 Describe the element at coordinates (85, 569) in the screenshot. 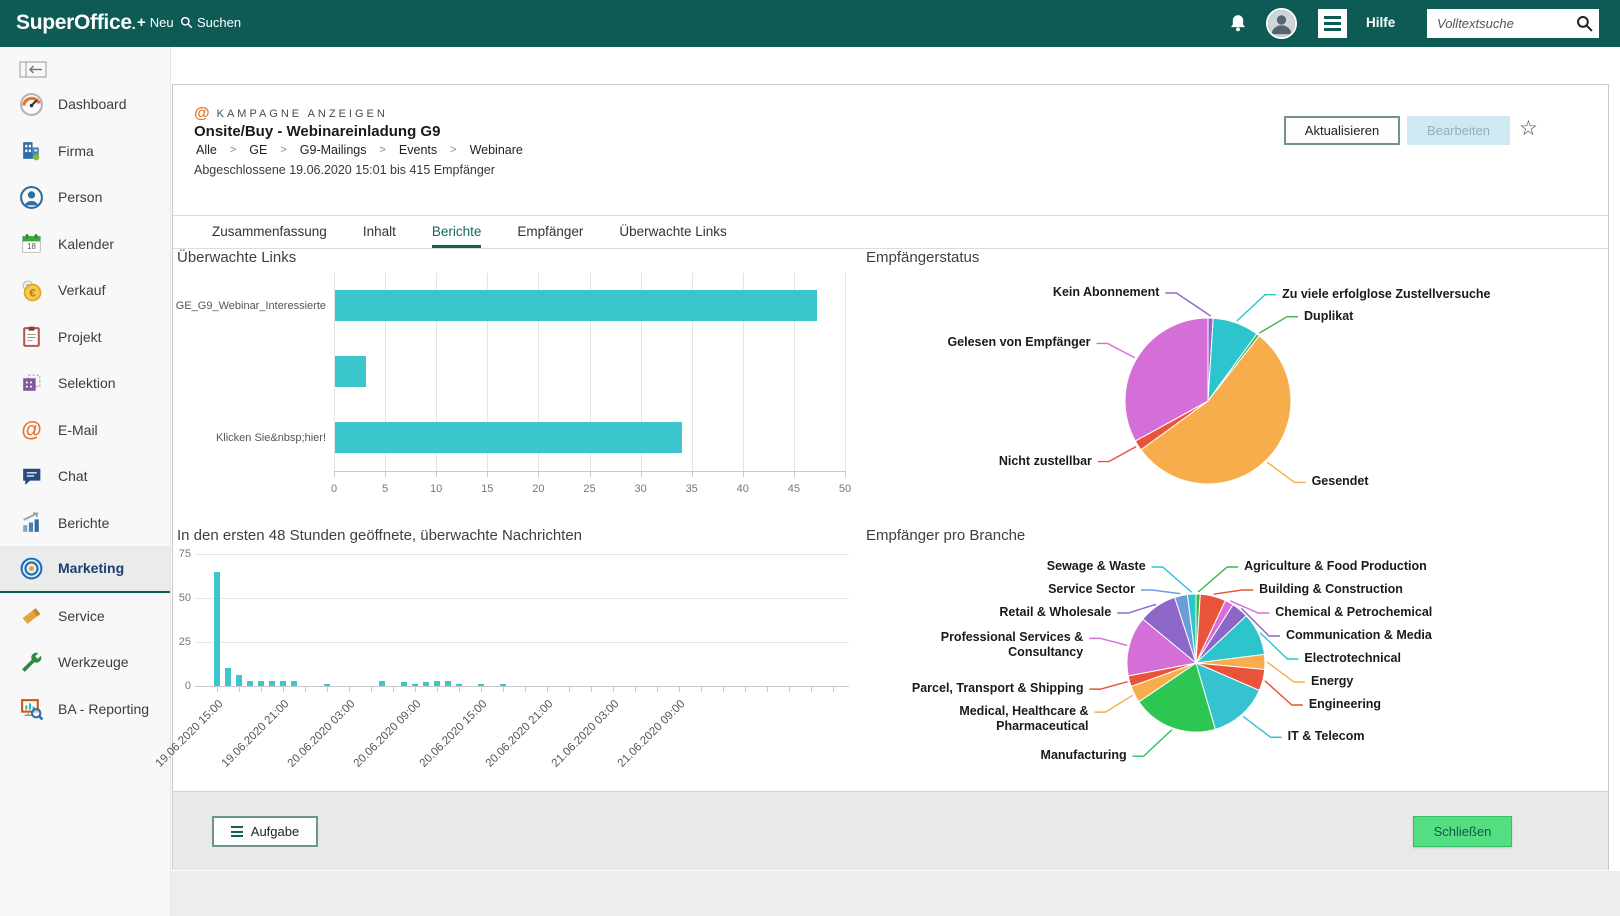

I see `sidebar-item-marketing: Marketing` at that location.